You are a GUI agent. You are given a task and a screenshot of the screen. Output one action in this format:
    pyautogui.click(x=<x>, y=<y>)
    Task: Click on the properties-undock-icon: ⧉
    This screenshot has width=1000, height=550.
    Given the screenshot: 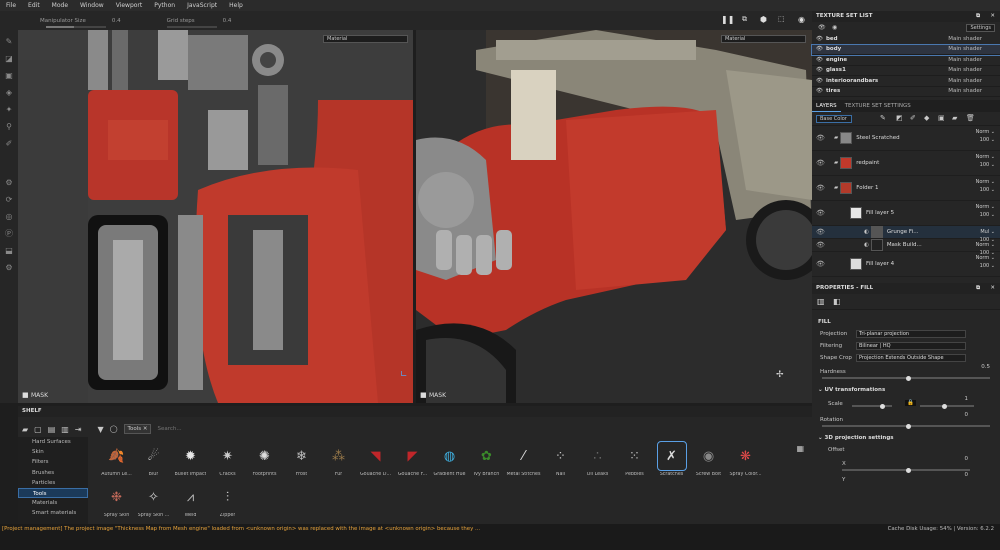 What is the action you would take?
    pyautogui.click(x=978, y=288)
    